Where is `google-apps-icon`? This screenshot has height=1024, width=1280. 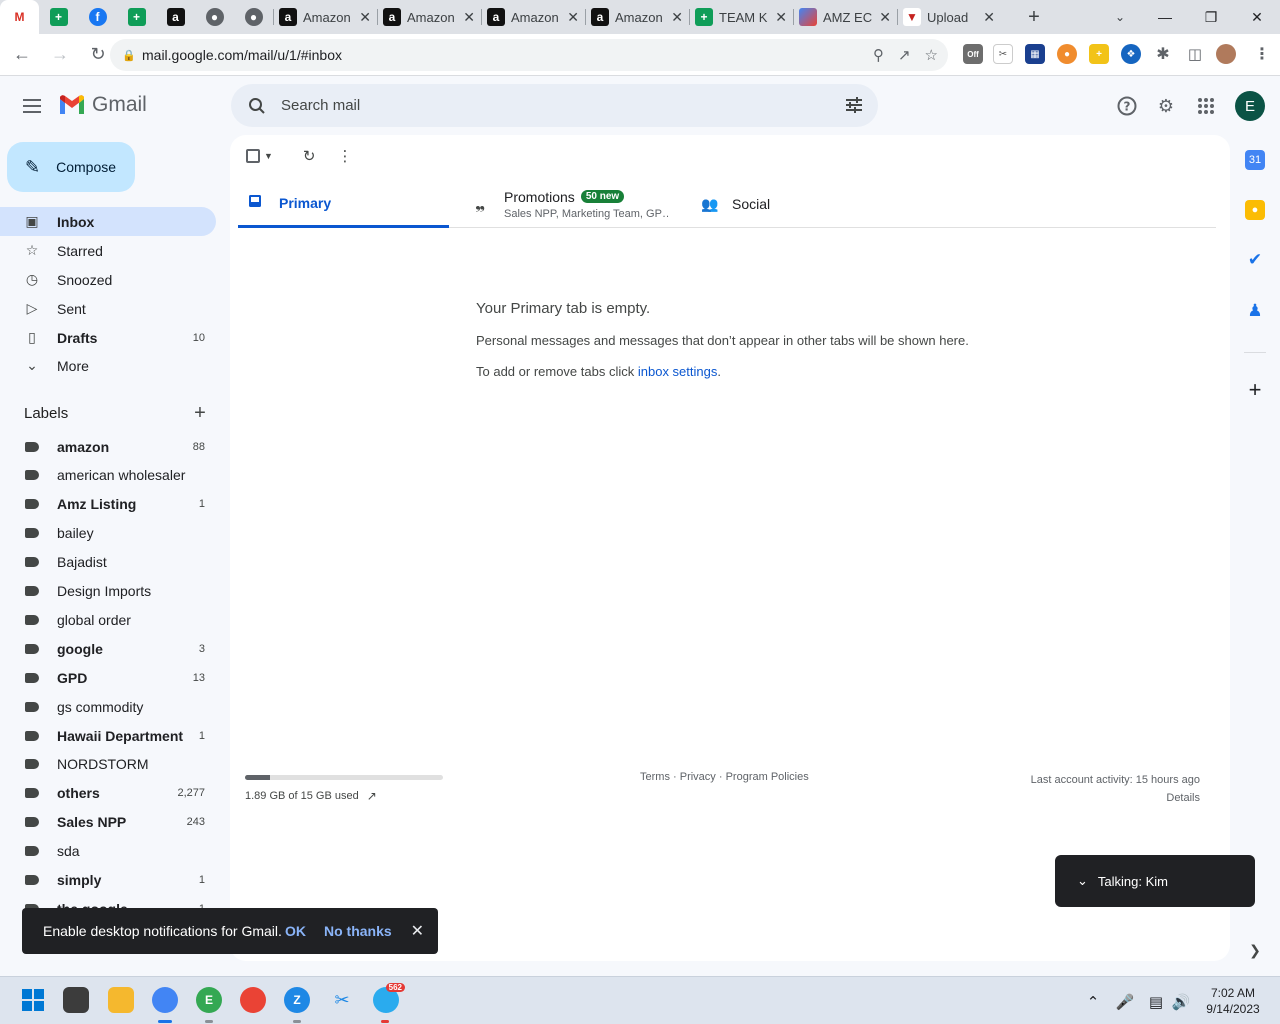
google-apps-icon is located at coordinates (1206, 106).